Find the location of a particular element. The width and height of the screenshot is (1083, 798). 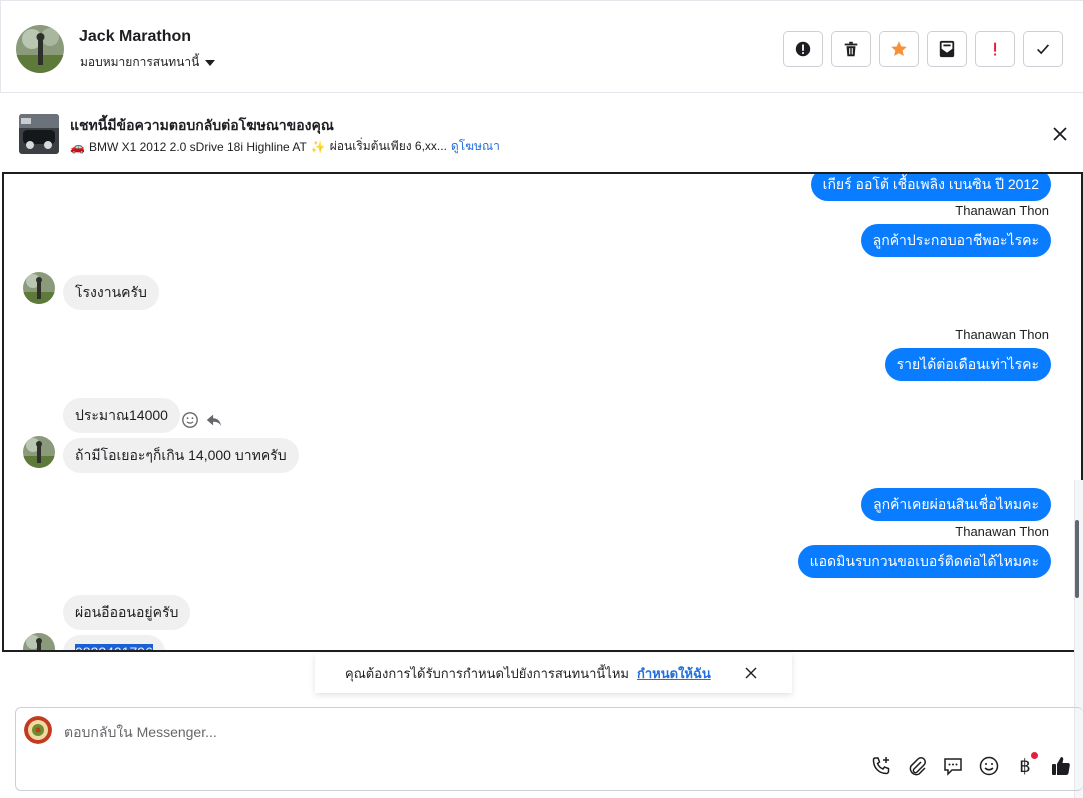

contact-avatar is located at coordinates (40, 49).